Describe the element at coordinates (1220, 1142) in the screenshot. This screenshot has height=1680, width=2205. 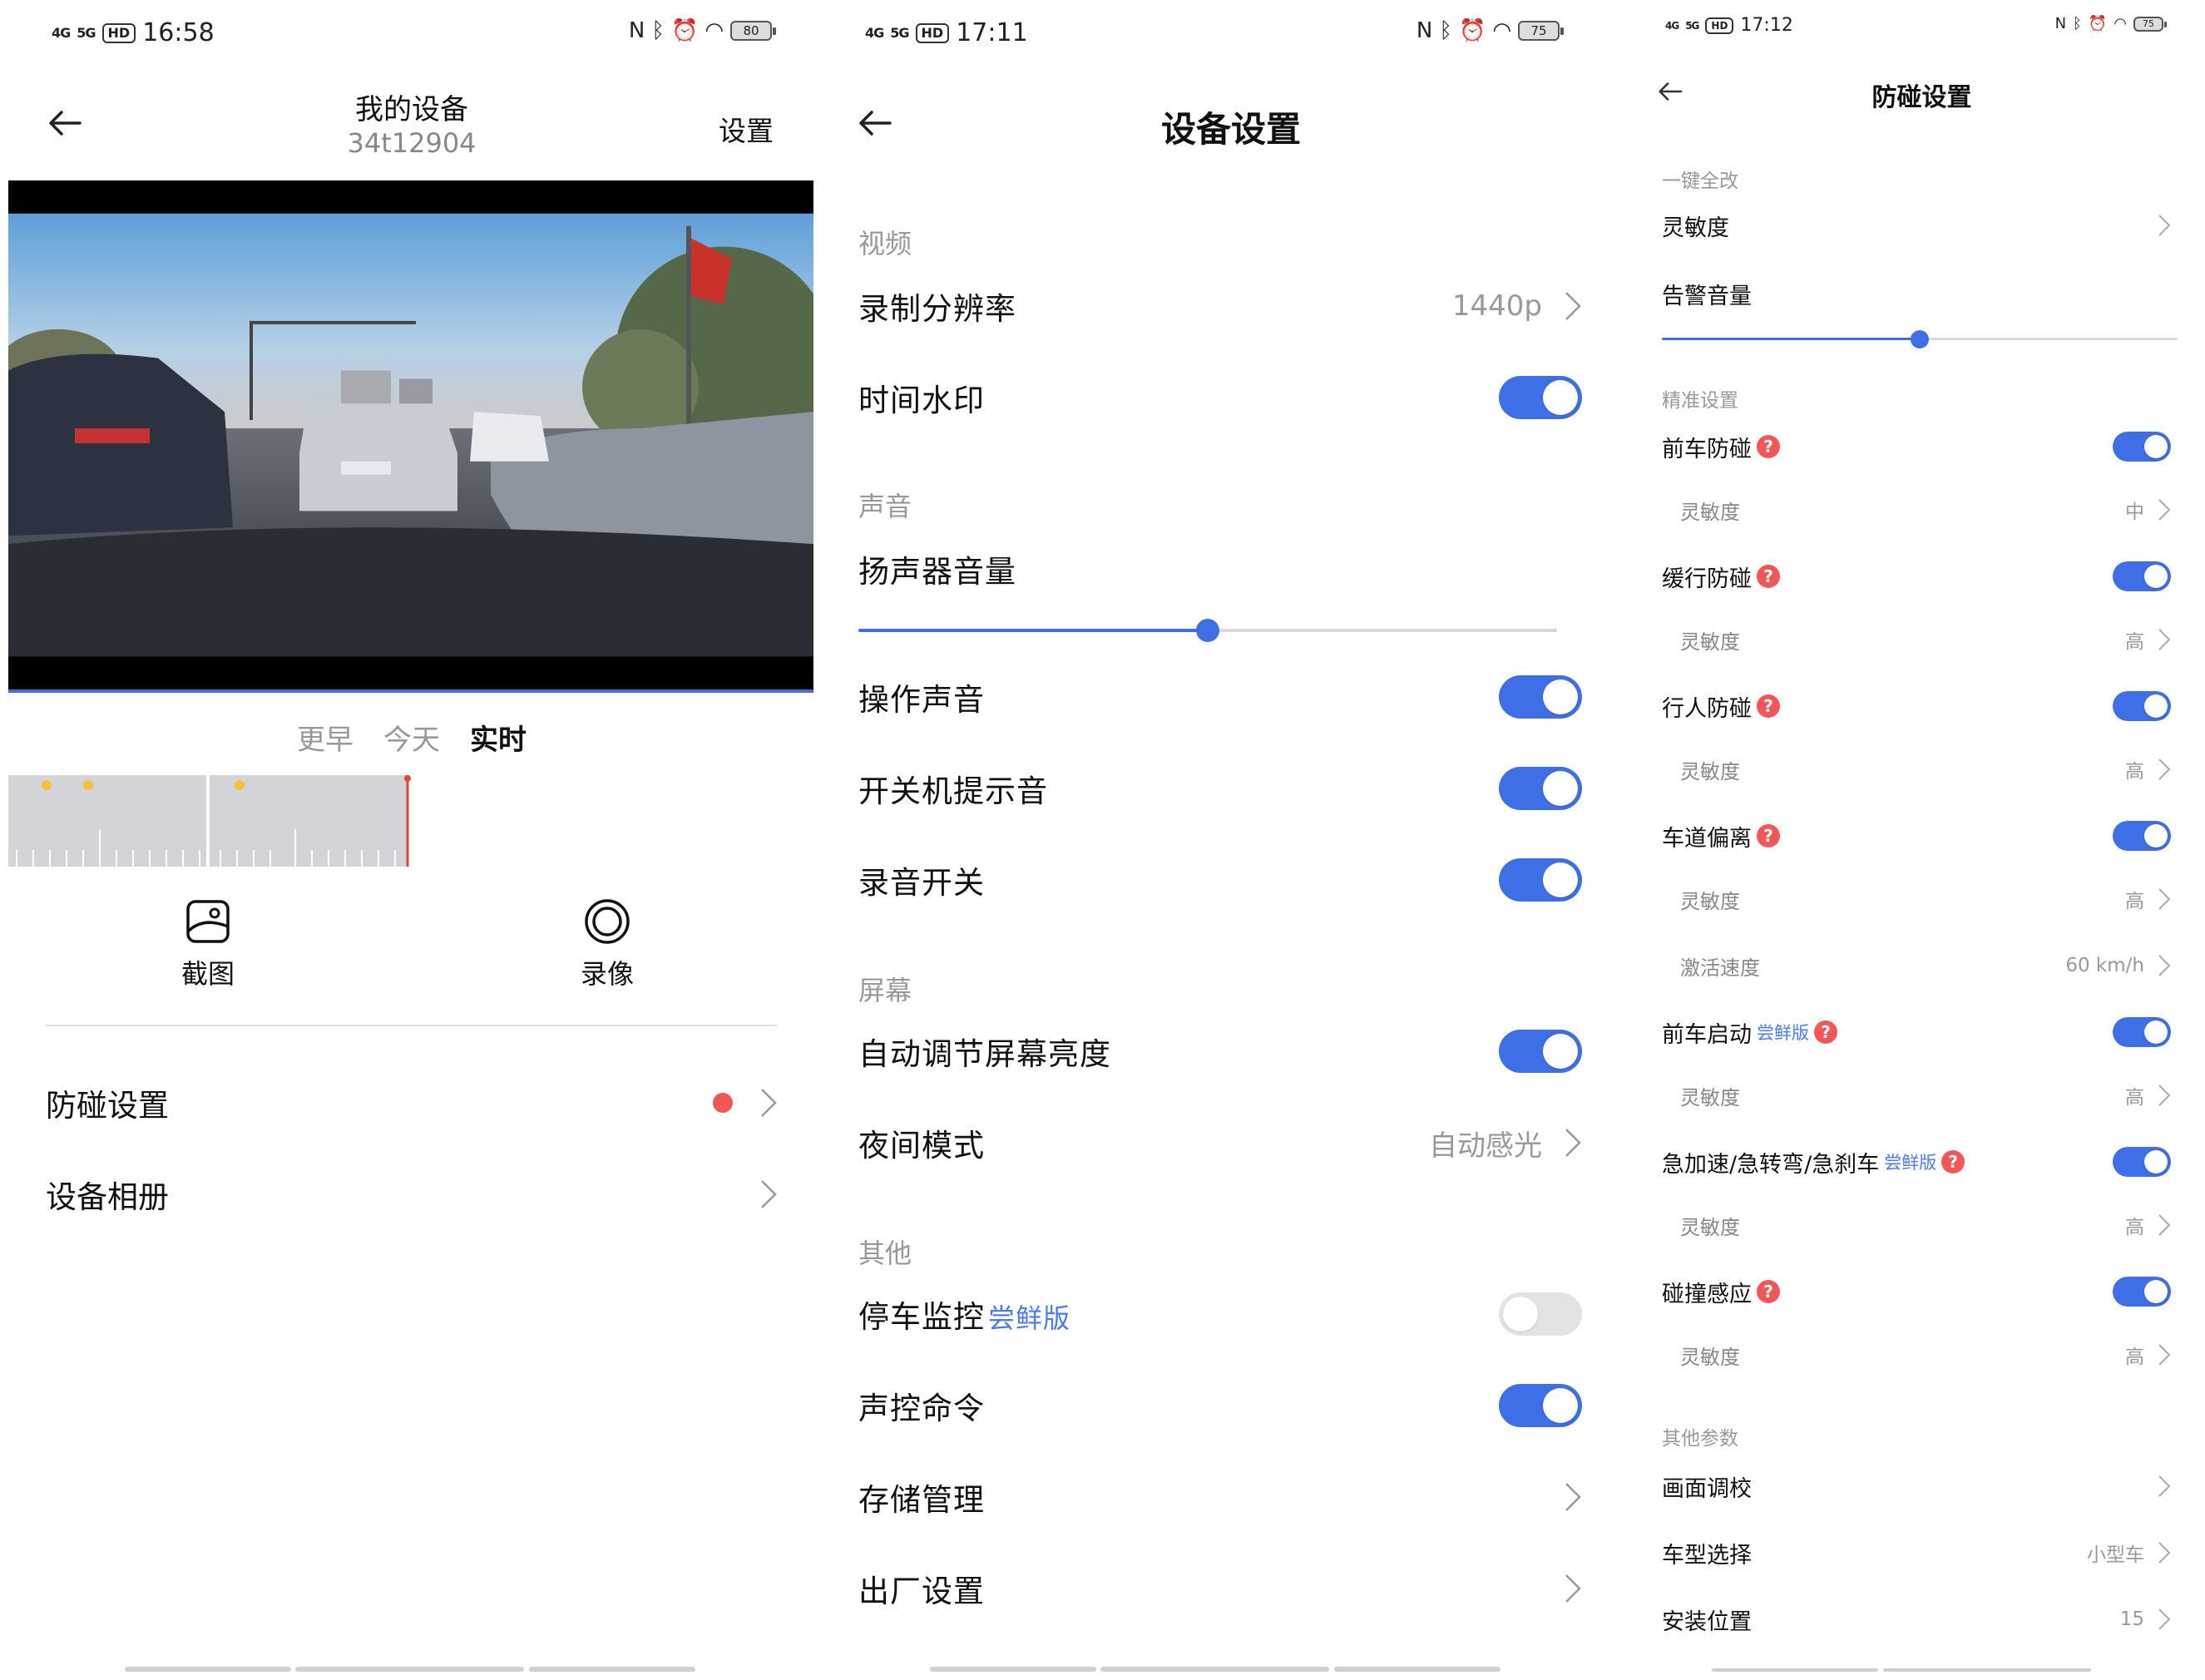
I see `night-mode-row: 夜间模式 自动感光` at that location.